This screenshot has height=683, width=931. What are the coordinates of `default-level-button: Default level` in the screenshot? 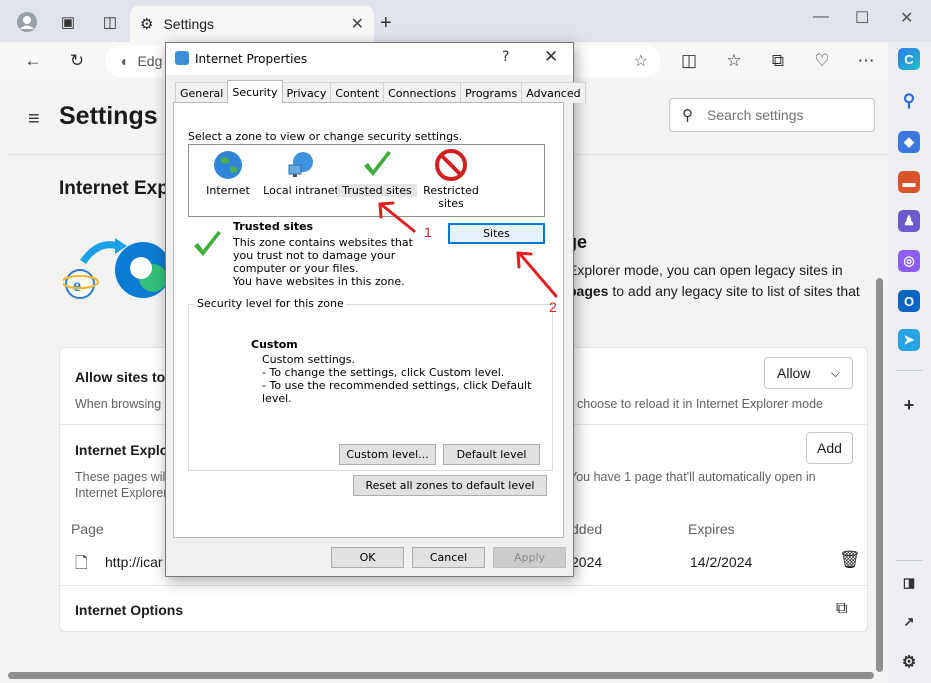 It's located at (491, 454).